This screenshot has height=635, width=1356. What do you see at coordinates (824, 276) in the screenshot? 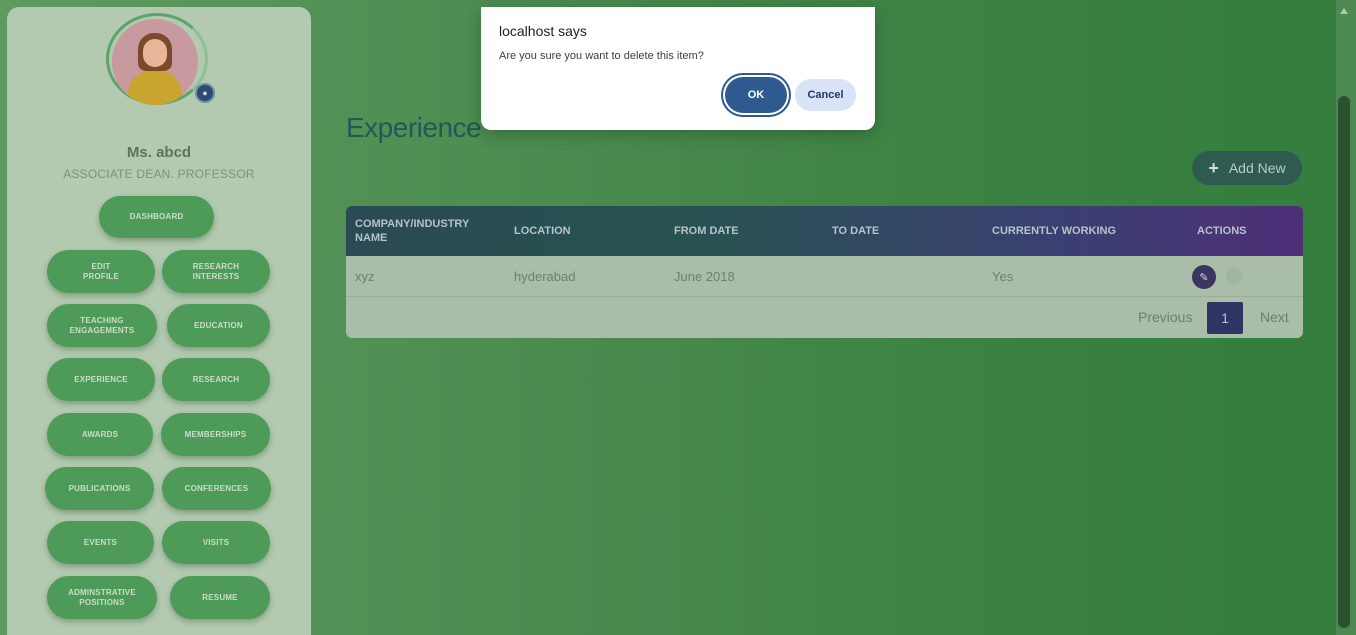
I see `table-row: xyz hyderabad June 2018 Yes ✎` at bounding box center [824, 276].